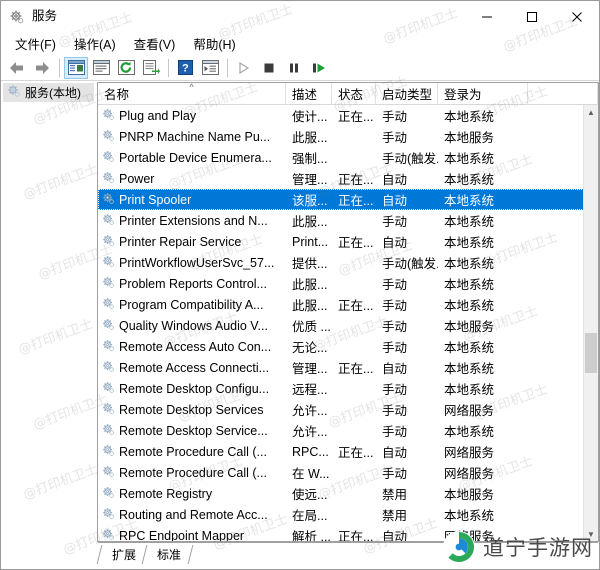  Describe the element at coordinates (185, 68) in the screenshot. I see `help-icon: ?` at that location.